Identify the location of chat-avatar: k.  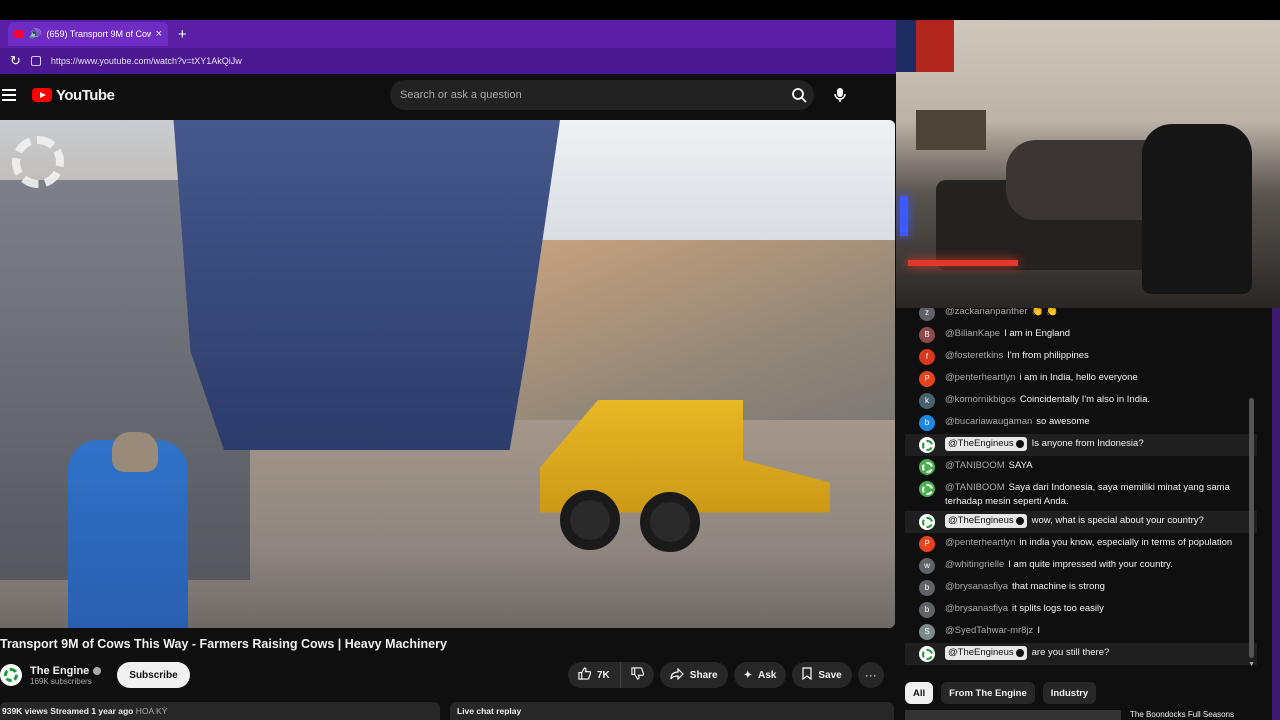
(927, 401).